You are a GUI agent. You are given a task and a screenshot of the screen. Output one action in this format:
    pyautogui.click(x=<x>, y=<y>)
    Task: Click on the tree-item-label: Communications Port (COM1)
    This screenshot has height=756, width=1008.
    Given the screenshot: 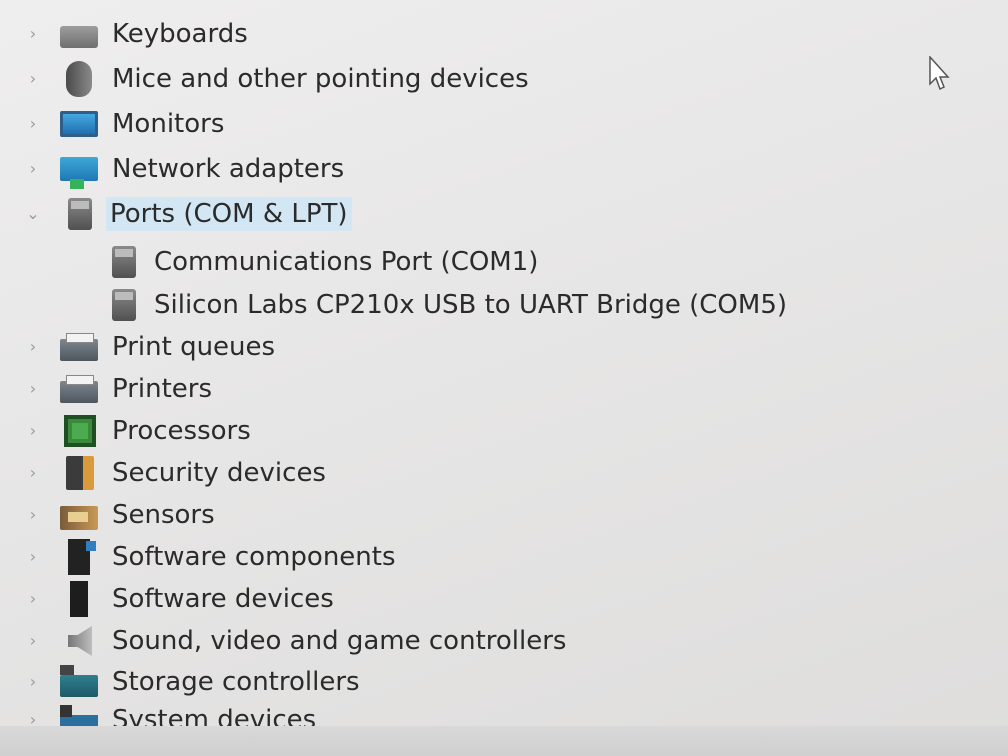 What is the action you would take?
    pyautogui.click(x=346, y=262)
    